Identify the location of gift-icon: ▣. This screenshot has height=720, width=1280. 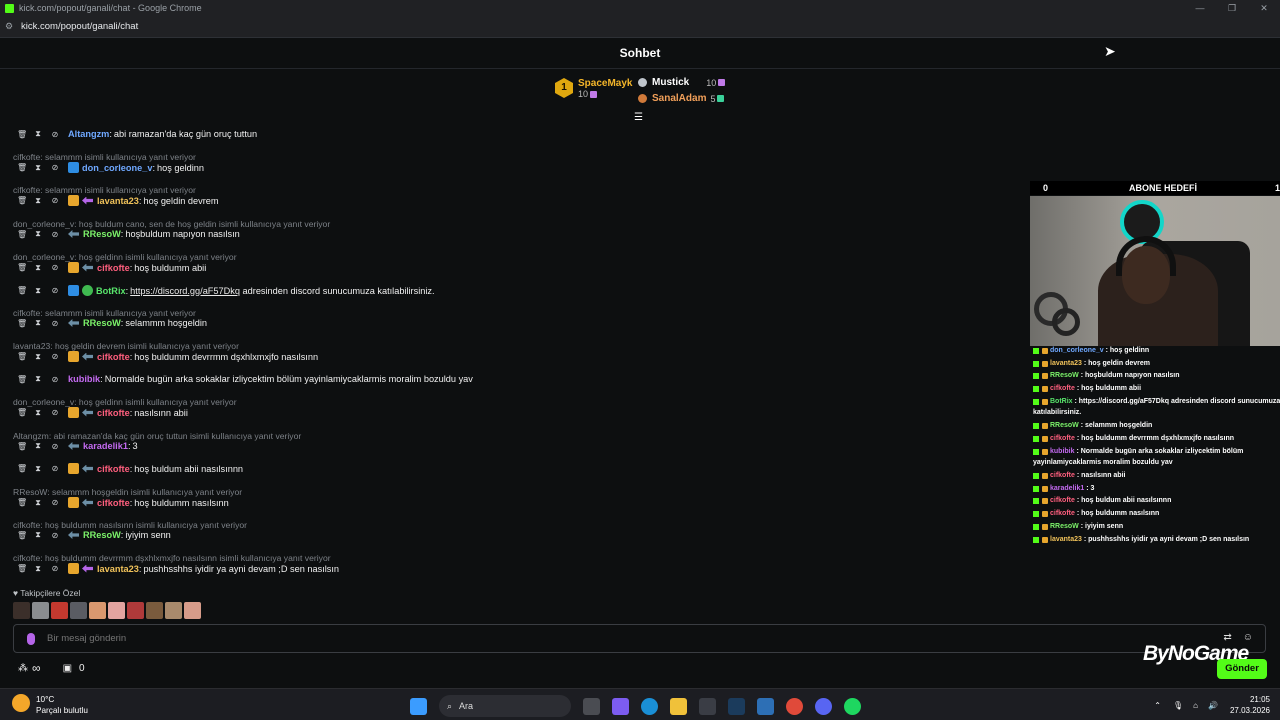
(67, 668).